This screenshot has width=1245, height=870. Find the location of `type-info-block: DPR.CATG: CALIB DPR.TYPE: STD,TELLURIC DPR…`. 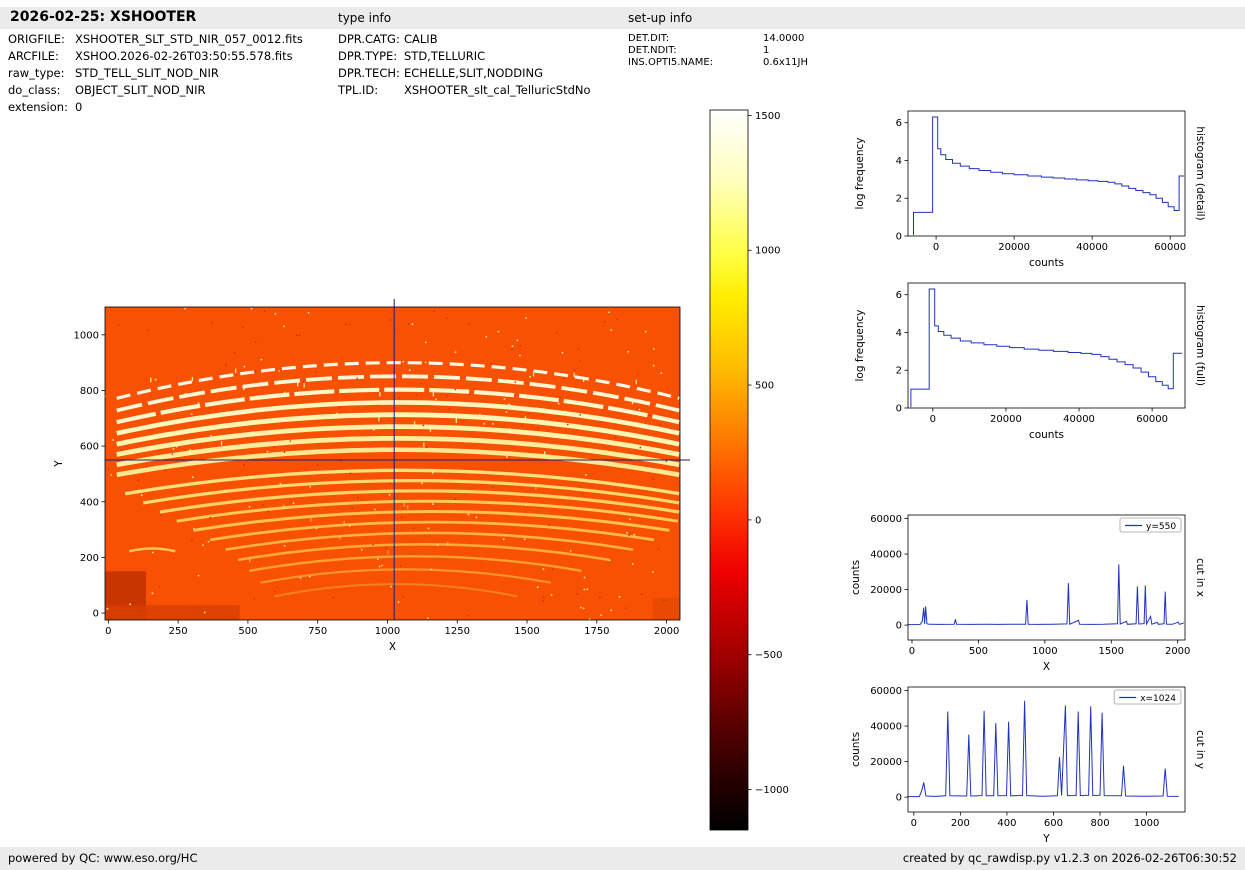

type-info-block: DPR.CATG: CALIB DPR.TYPE: STD,TELLURIC DPR… is located at coordinates (464, 65).